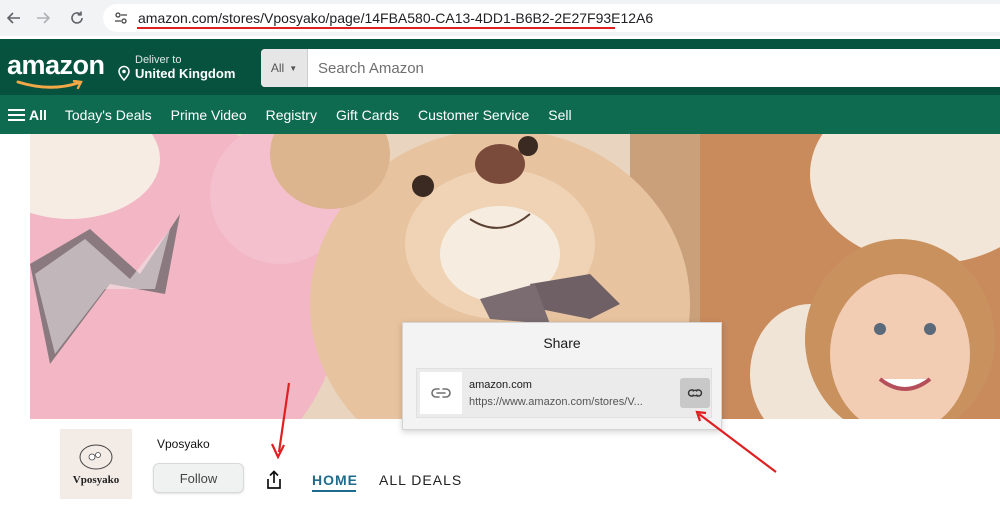 This screenshot has width=1000, height=509. Describe the element at coordinates (96, 457) in the screenshot. I see `store-logo-graphic` at that location.